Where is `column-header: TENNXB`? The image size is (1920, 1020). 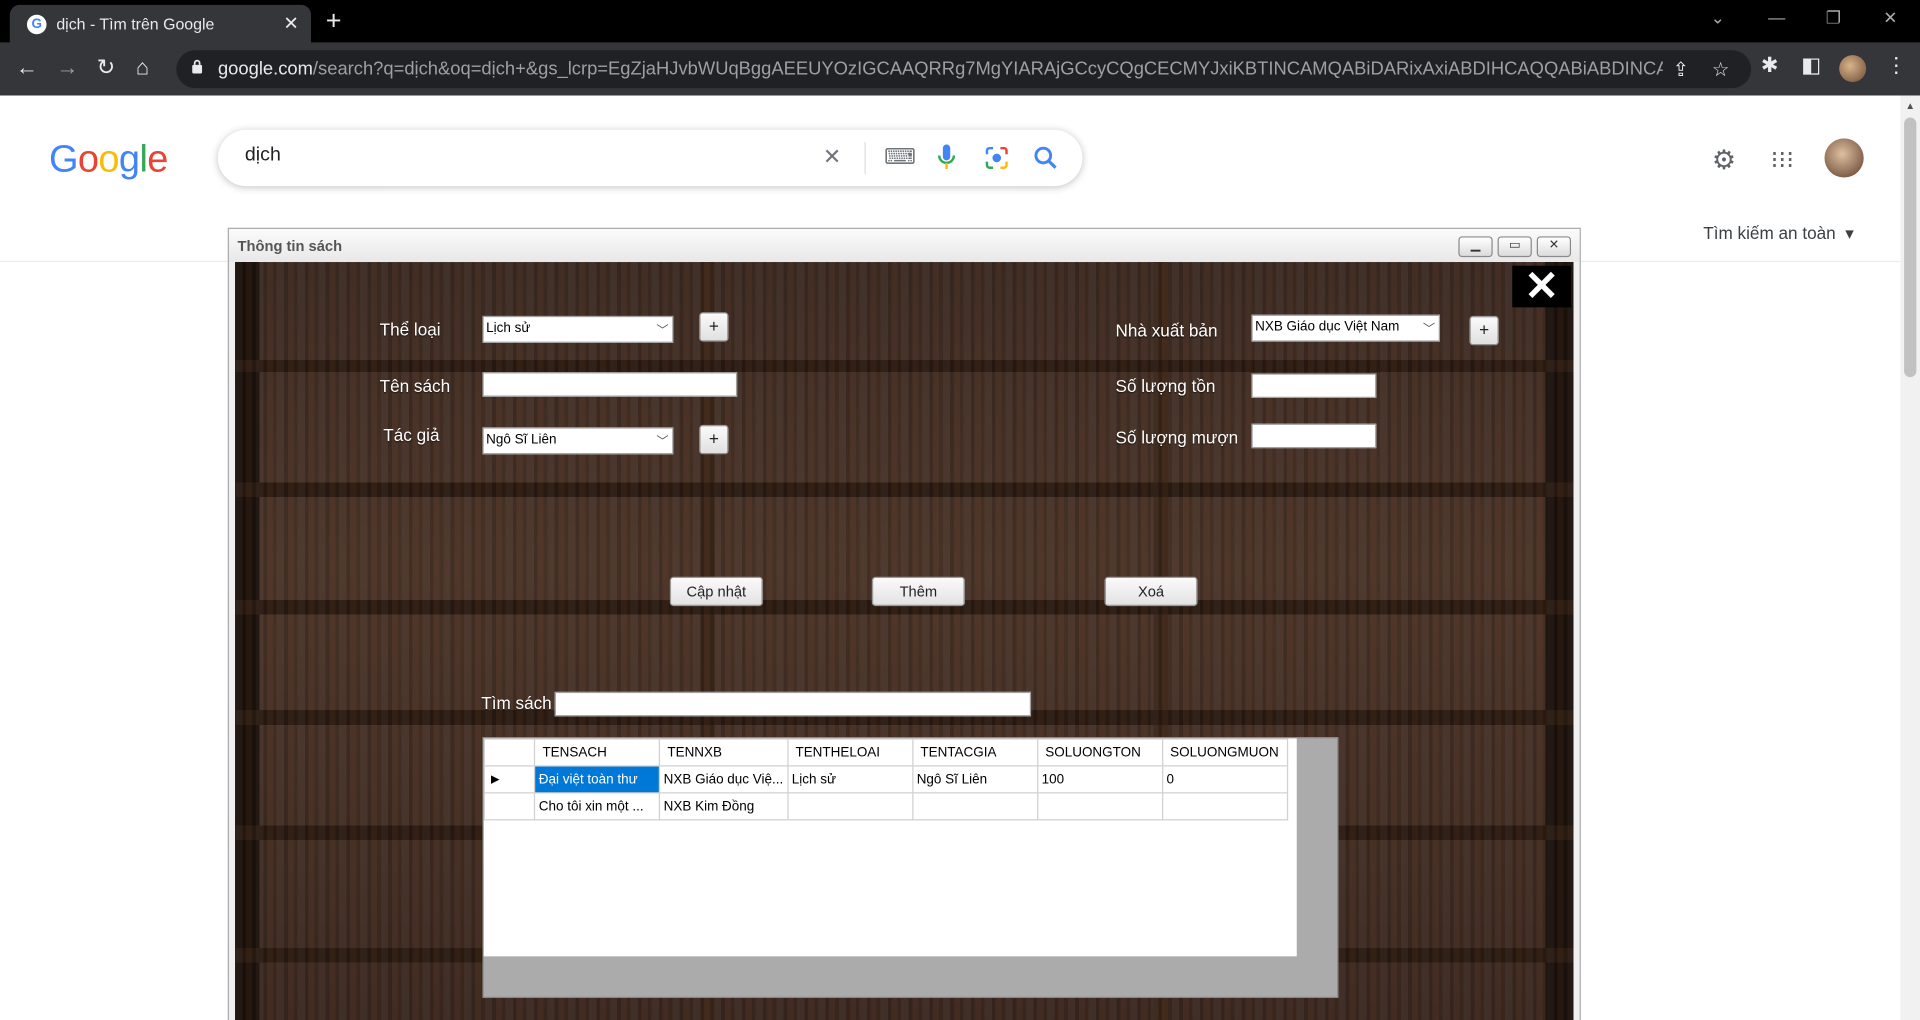 column-header: TENNXB is located at coordinates (723, 752).